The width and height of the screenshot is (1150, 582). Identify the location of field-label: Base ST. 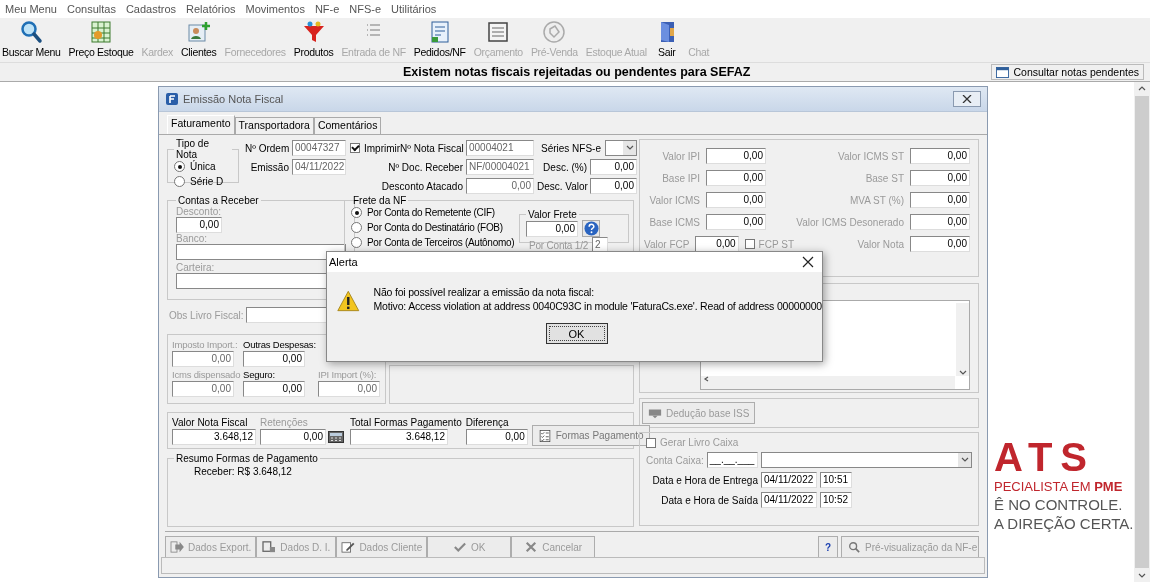
(884, 178).